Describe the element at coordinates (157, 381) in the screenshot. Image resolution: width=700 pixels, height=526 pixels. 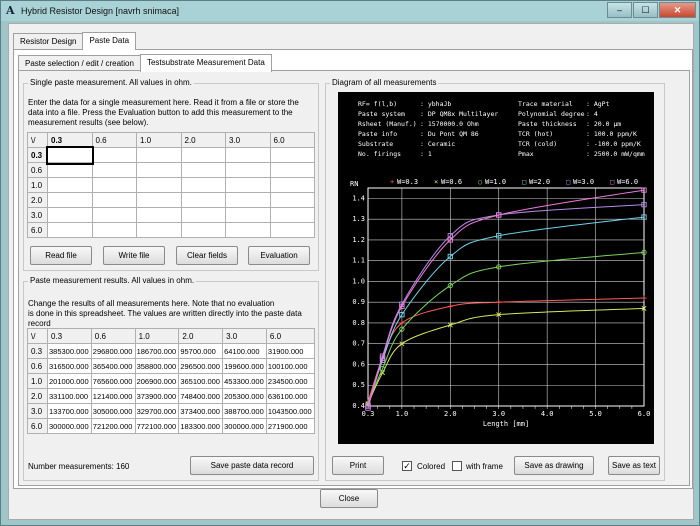
I see `table-cell: 206900.000` at that location.